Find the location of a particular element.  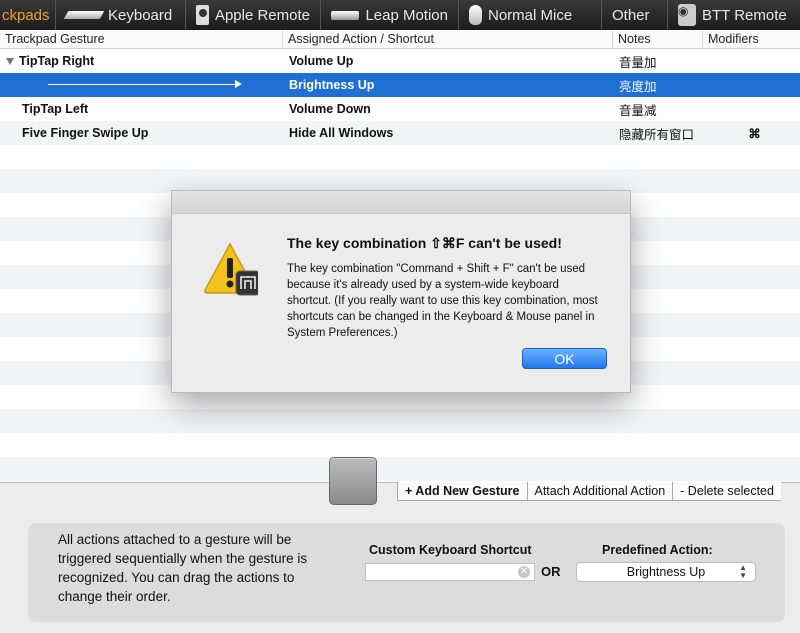

notes-cell: 隐藏所有窗口 is located at coordinates (657, 134).